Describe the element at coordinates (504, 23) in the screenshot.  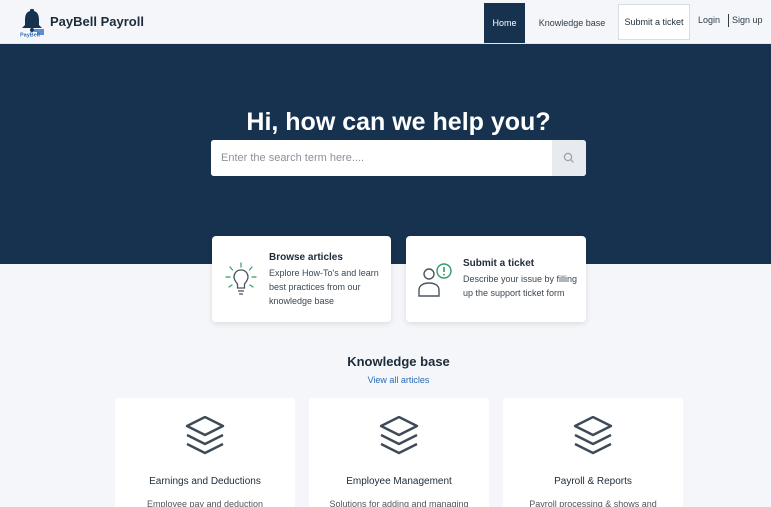
I see `nav-home: Home` at that location.